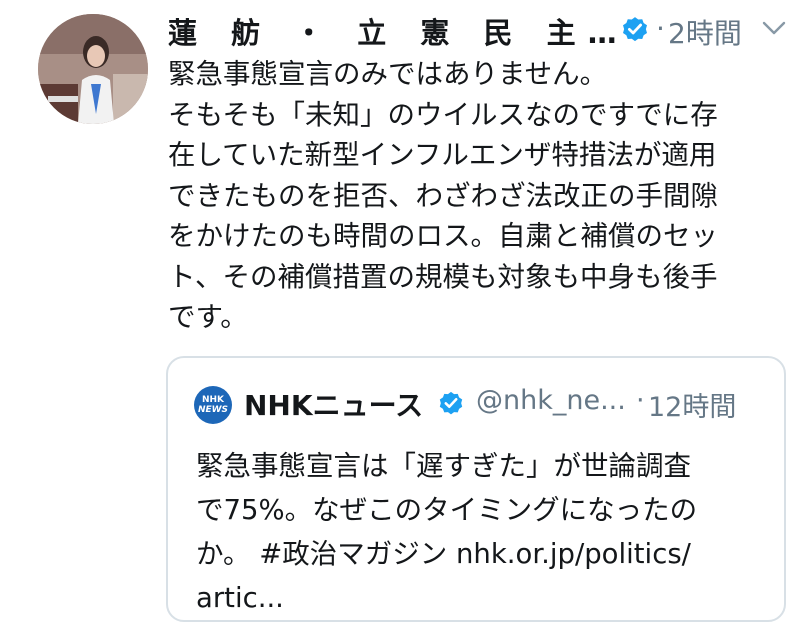 The width and height of the screenshot is (804, 632). What do you see at coordinates (442, 155) in the screenshot?
I see `tweet-body-line: 在していた新型インフルエンザ特措法が適用` at bounding box center [442, 155].